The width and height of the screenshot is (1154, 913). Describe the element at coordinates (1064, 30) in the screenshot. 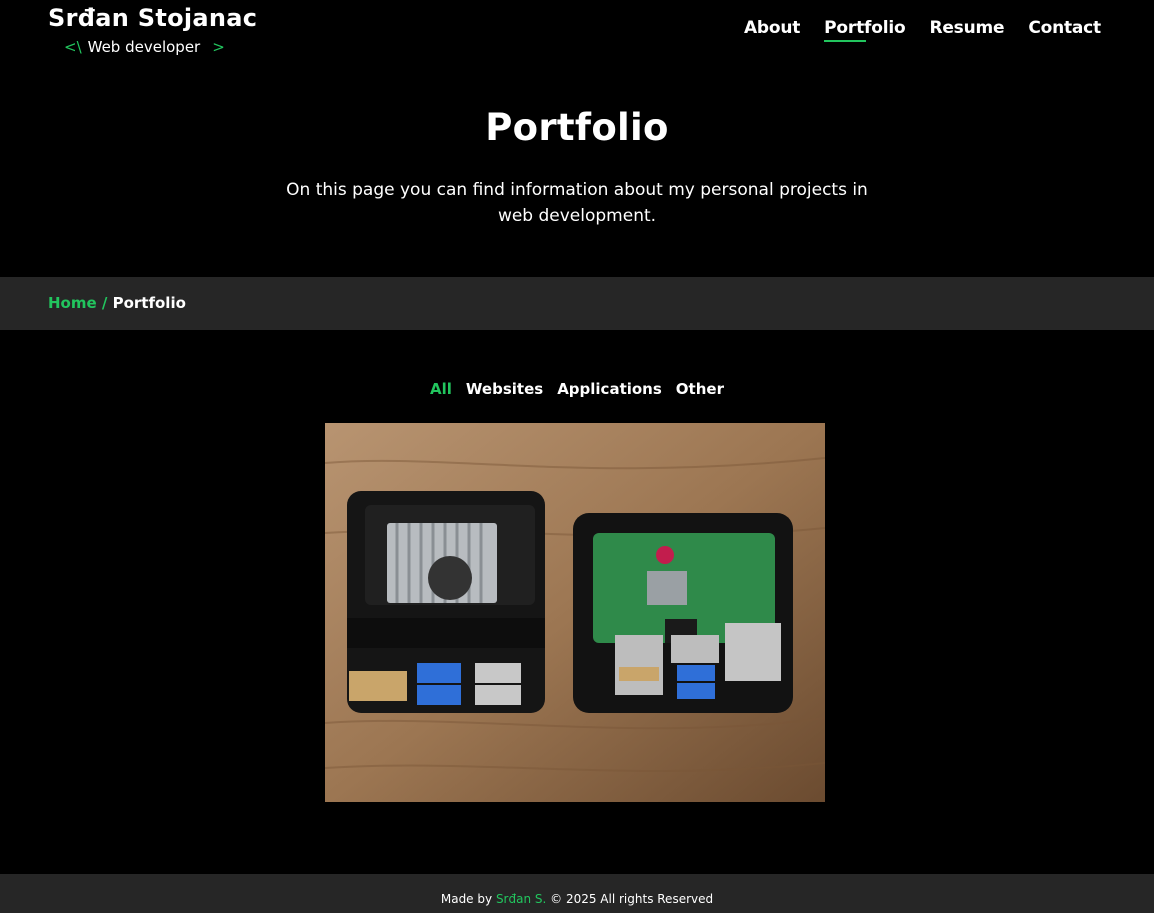

I see `nav-contact: Contact` at that location.